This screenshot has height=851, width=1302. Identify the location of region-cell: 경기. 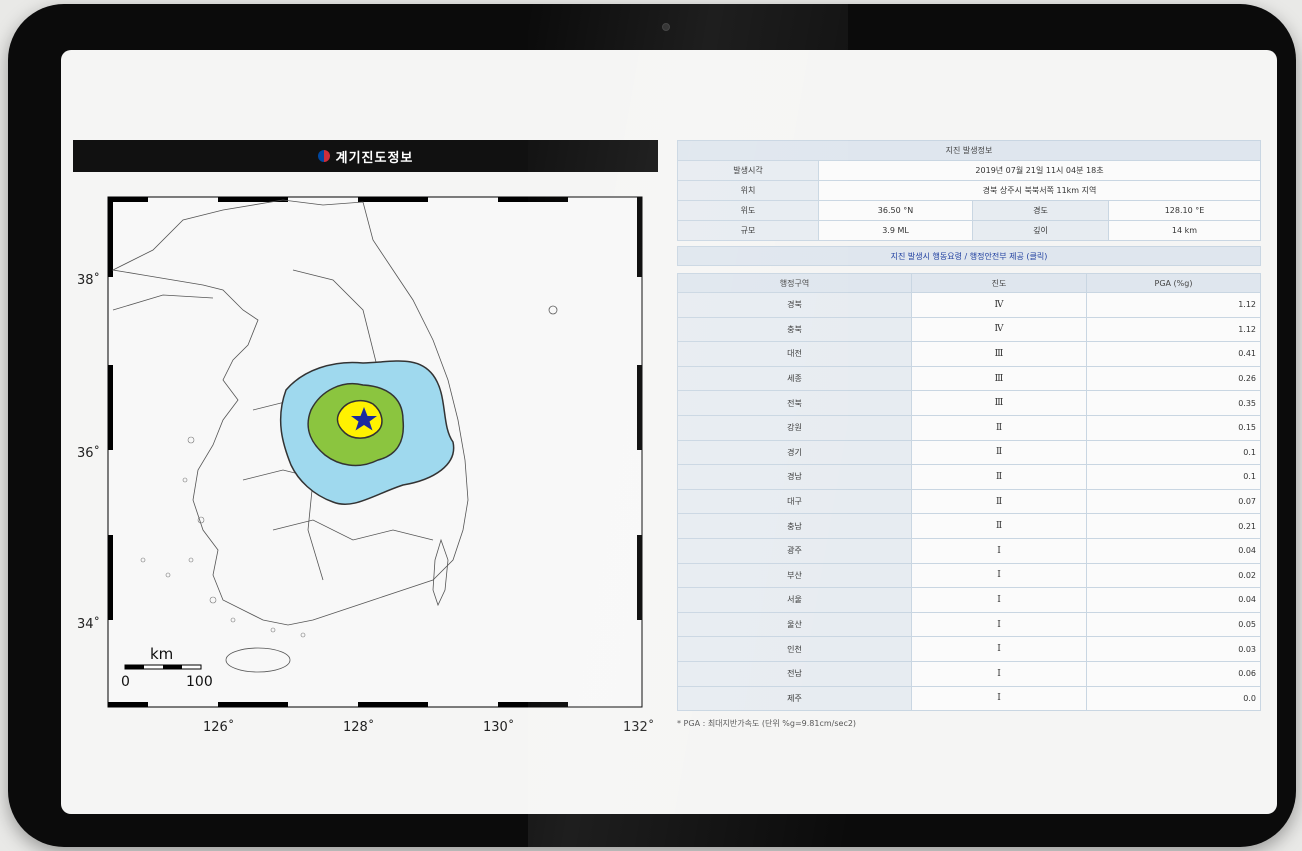
(794, 452).